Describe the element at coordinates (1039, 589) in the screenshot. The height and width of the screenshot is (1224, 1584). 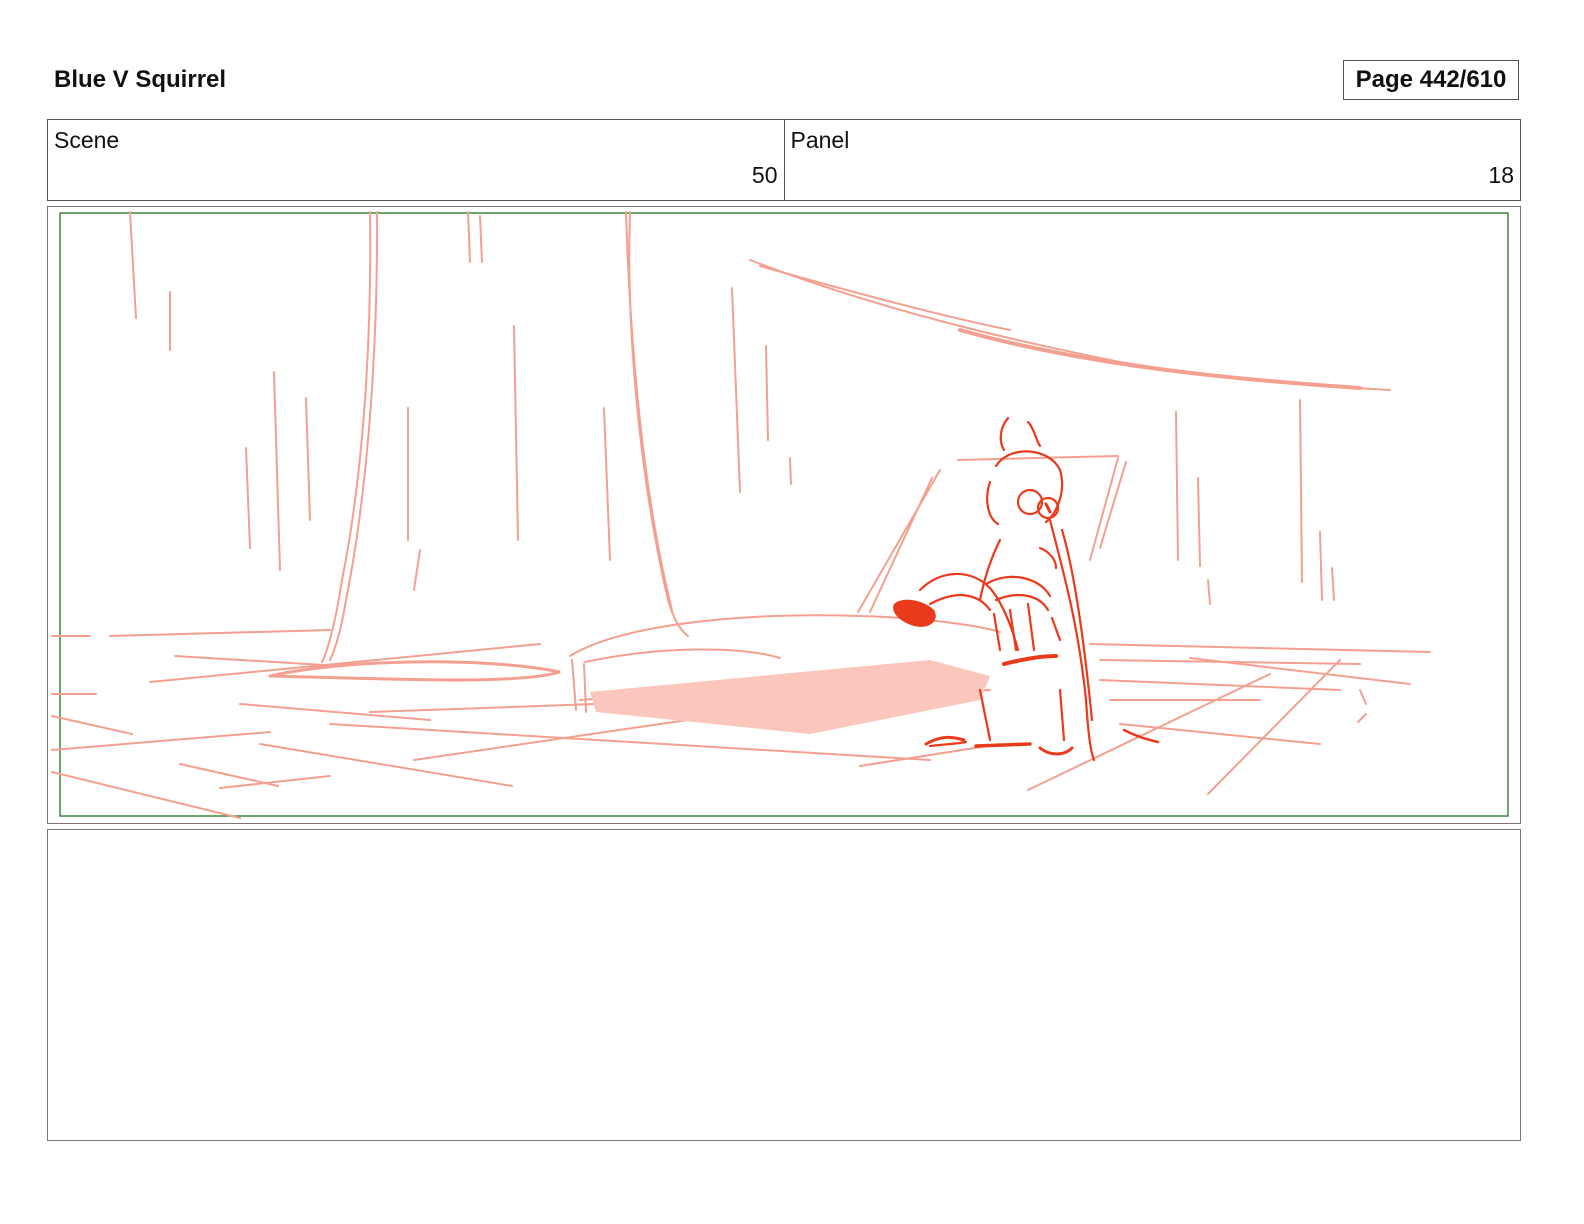
I see `squirrel-character-sketch` at that location.